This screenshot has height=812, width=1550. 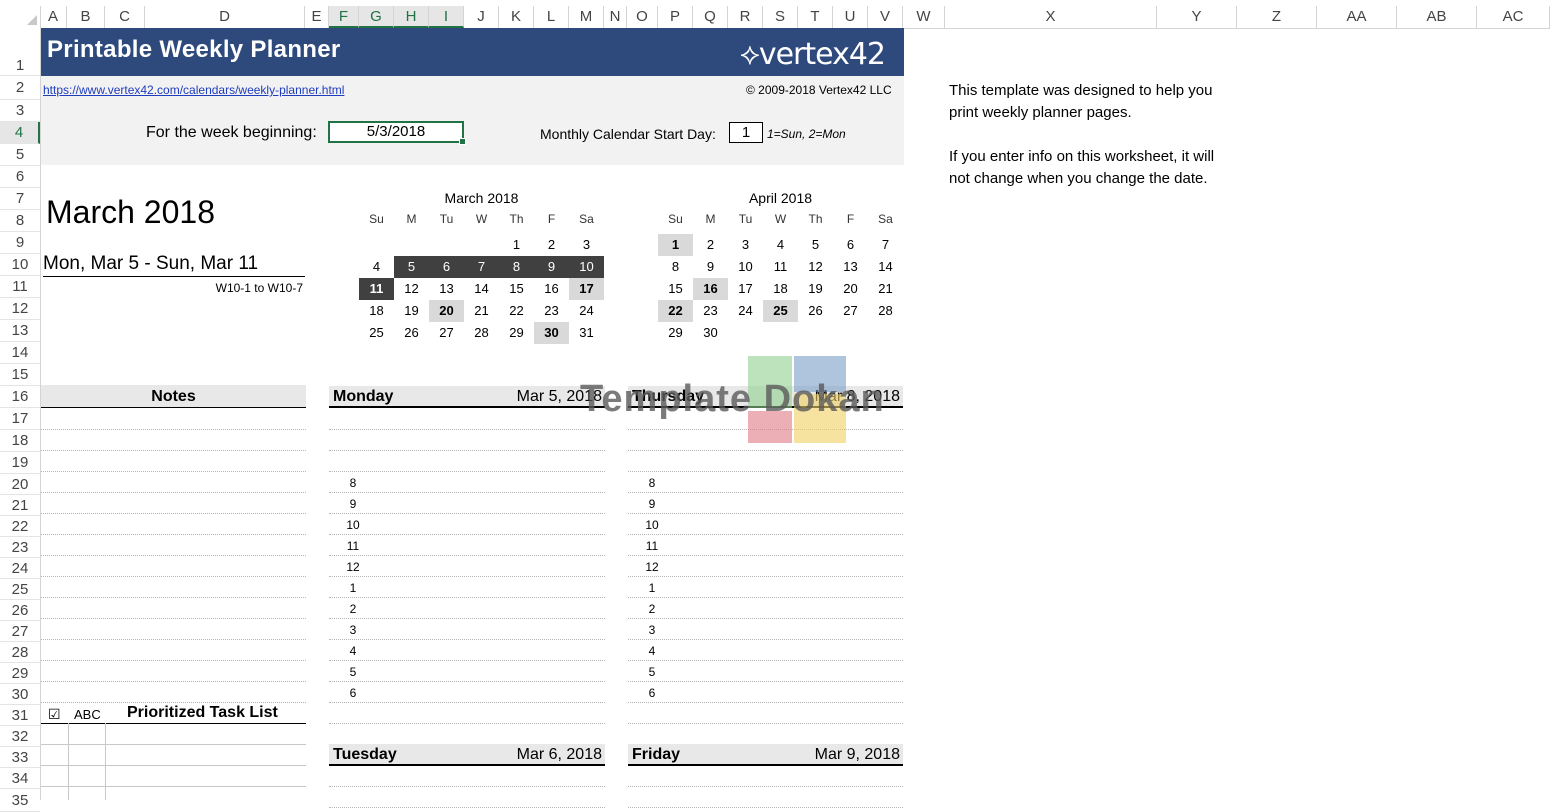 I want to click on row-header-29: 29, so click(x=20, y=673).